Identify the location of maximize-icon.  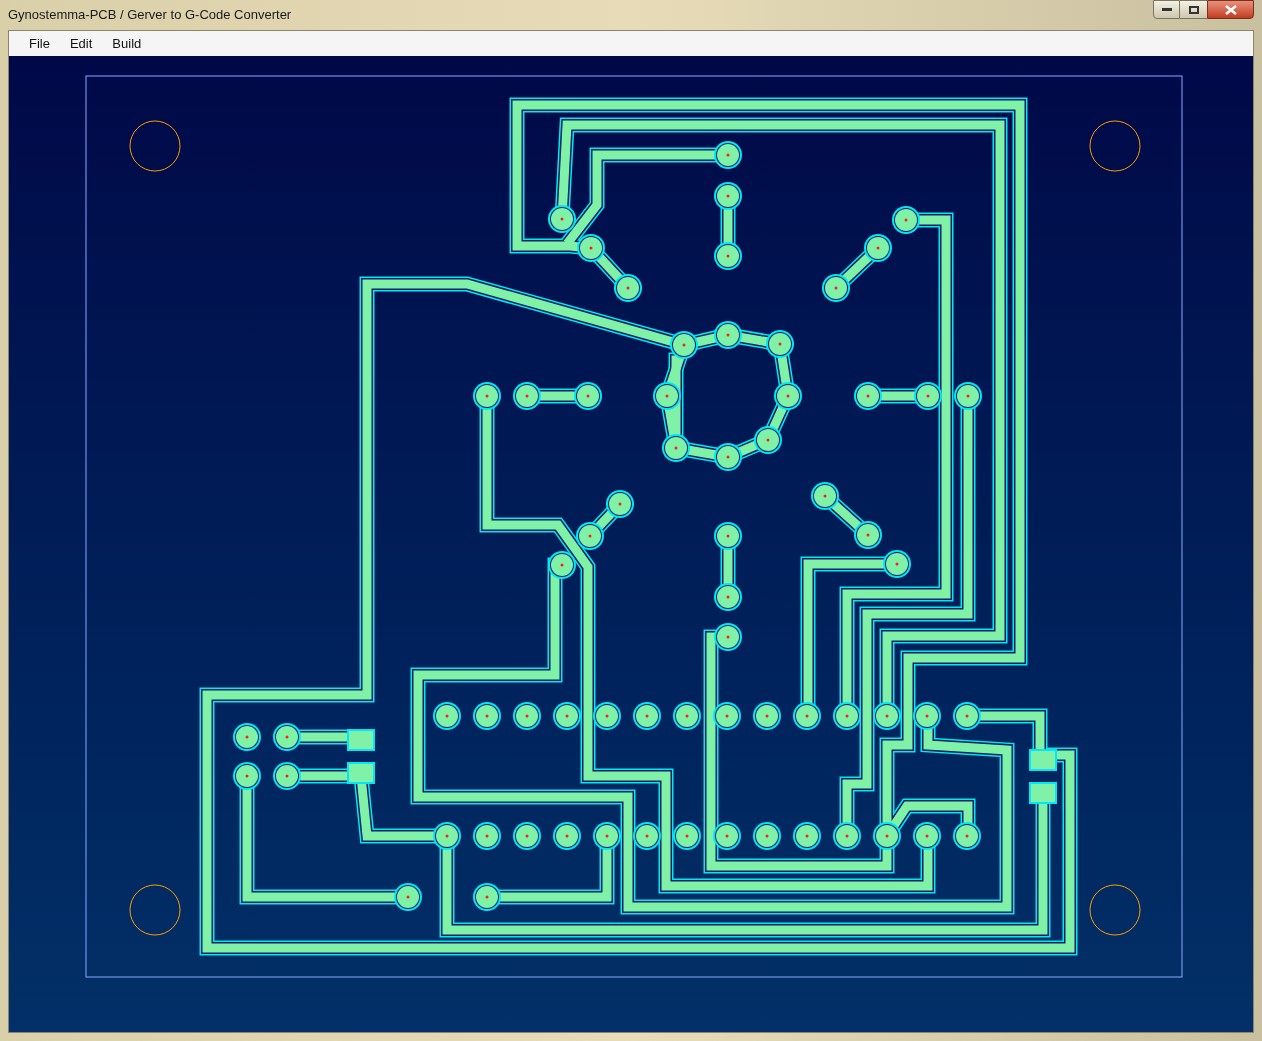
(1193, 9).